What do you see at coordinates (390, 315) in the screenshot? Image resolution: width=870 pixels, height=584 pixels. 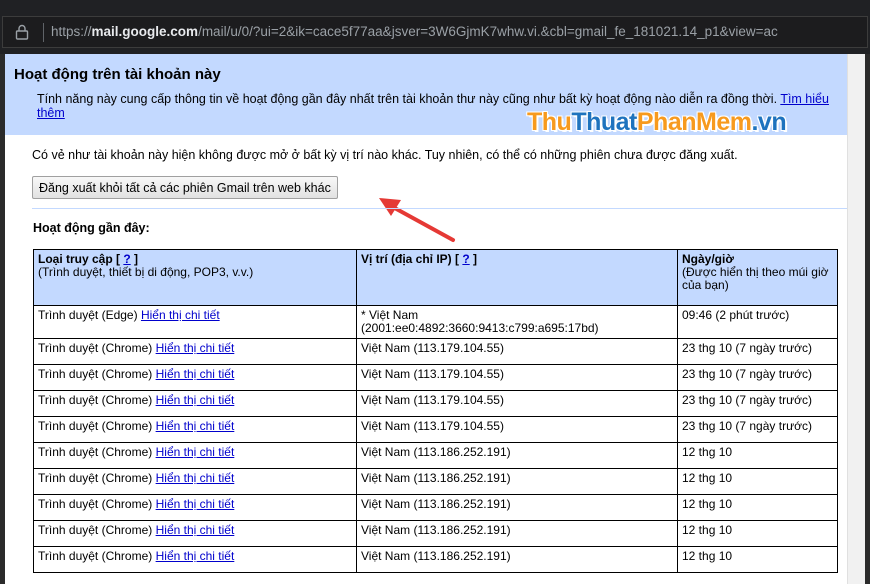 I see `location-text: * Việt Nam` at bounding box center [390, 315].